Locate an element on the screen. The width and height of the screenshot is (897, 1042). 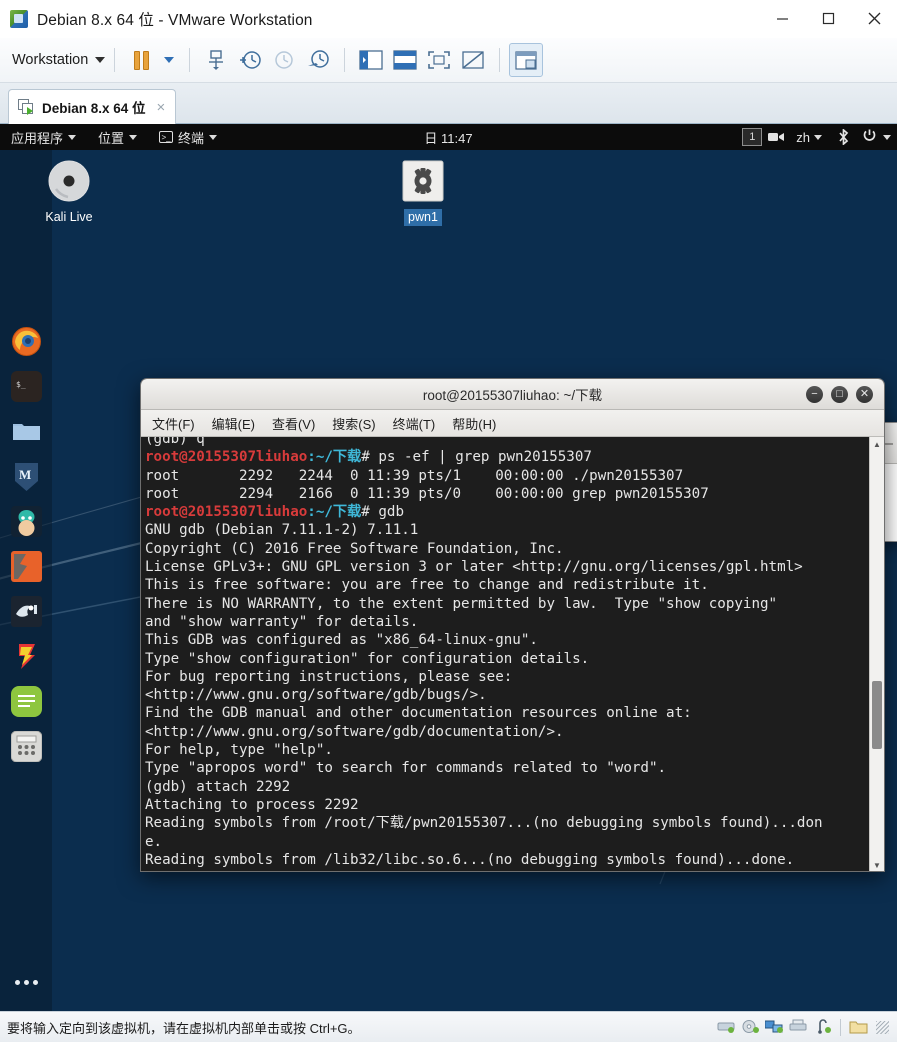
terminal-menu-bar: 文件(F) 编辑(E) 查看(V) 搜索(S) 终端(T) 帮助(H) is located at coordinates (512, 423).